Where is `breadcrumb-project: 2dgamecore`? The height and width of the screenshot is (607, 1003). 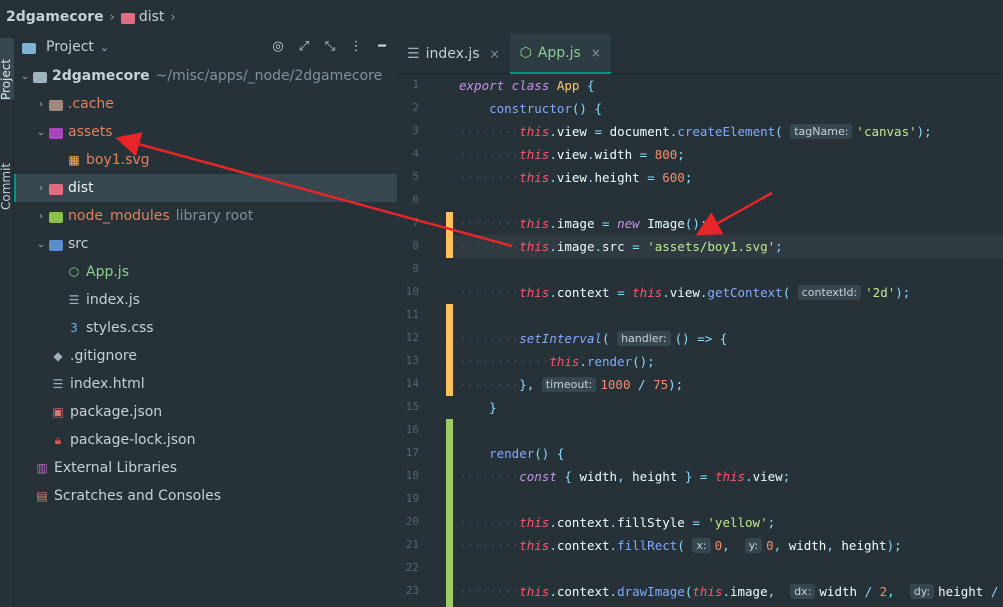 breadcrumb-project: 2dgamecore is located at coordinates (55, 17).